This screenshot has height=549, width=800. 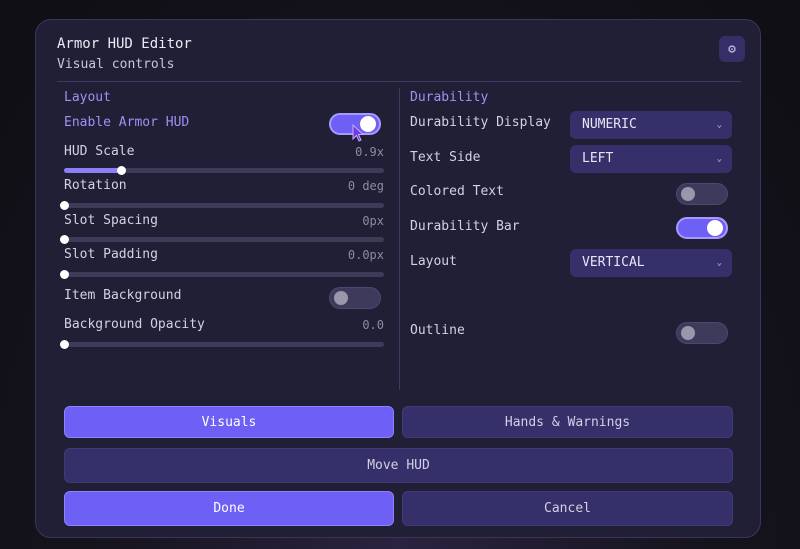 What do you see at coordinates (355, 298) in the screenshot?
I see `item-background-toggle` at bounding box center [355, 298].